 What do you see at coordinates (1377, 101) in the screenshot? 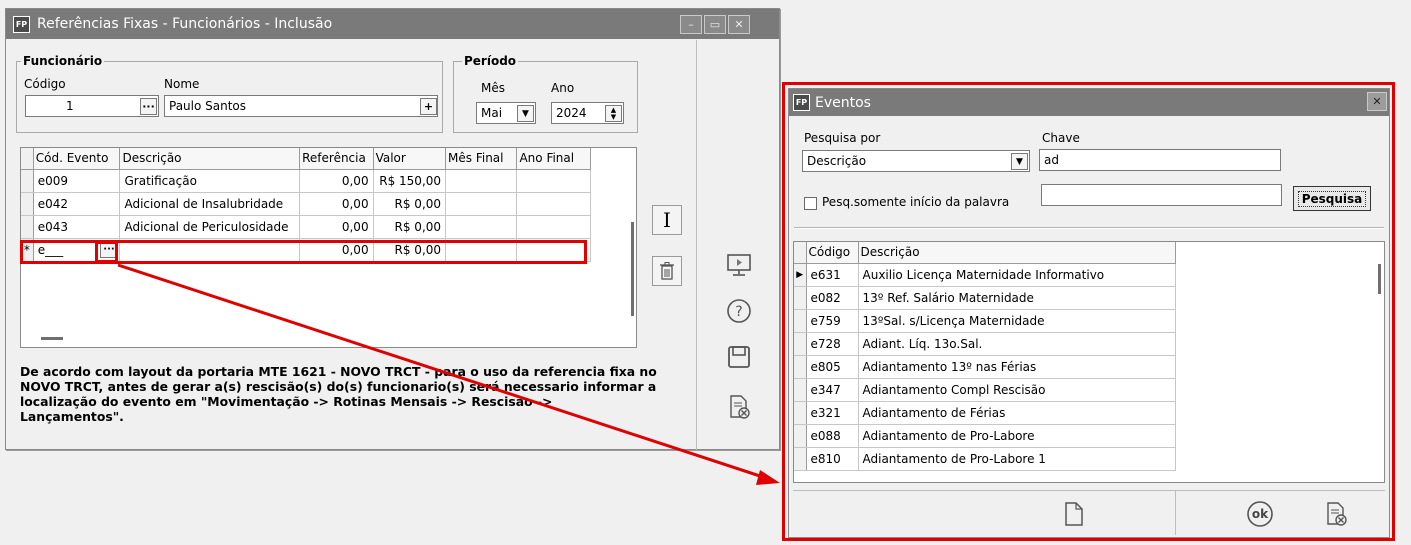
I see `eventos-close-icon: ✕` at bounding box center [1377, 101].